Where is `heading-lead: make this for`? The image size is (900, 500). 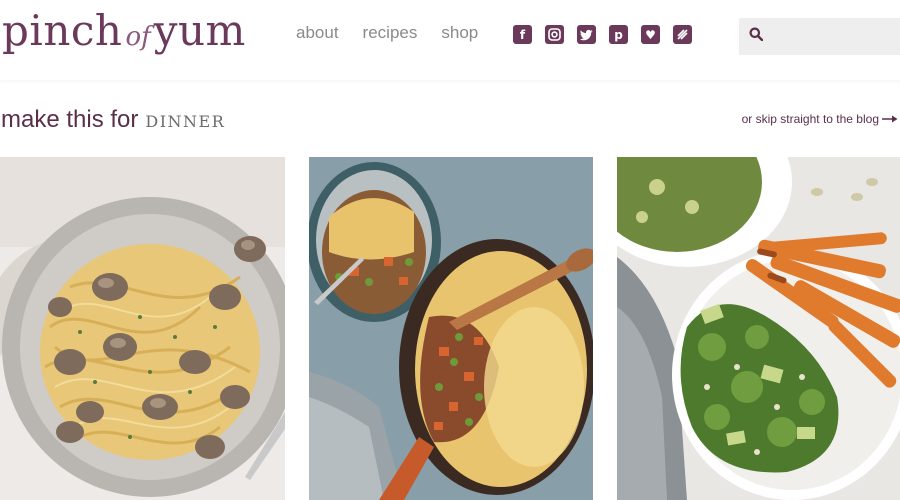 heading-lead: make this for is located at coordinates (70, 119).